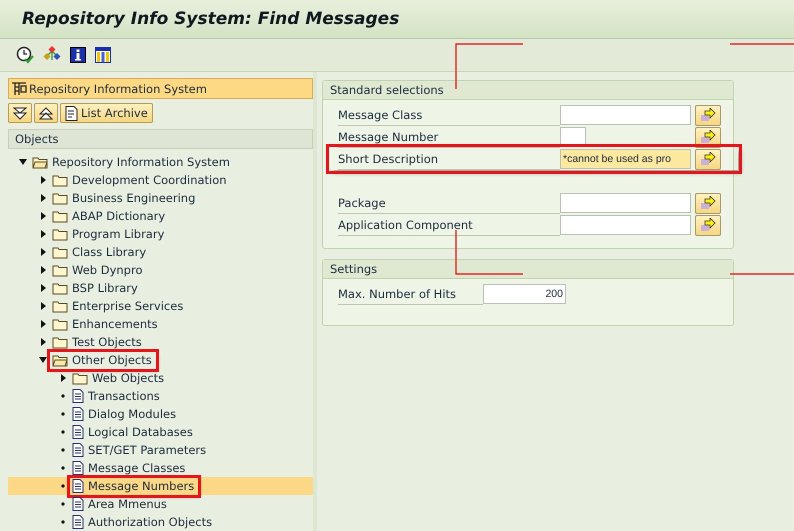 Image resolution: width=794 pixels, height=531 pixels. Describe the element at coordinates (140, 432) in the screenshot. I see `tree-item: Logical Databases` at that location.